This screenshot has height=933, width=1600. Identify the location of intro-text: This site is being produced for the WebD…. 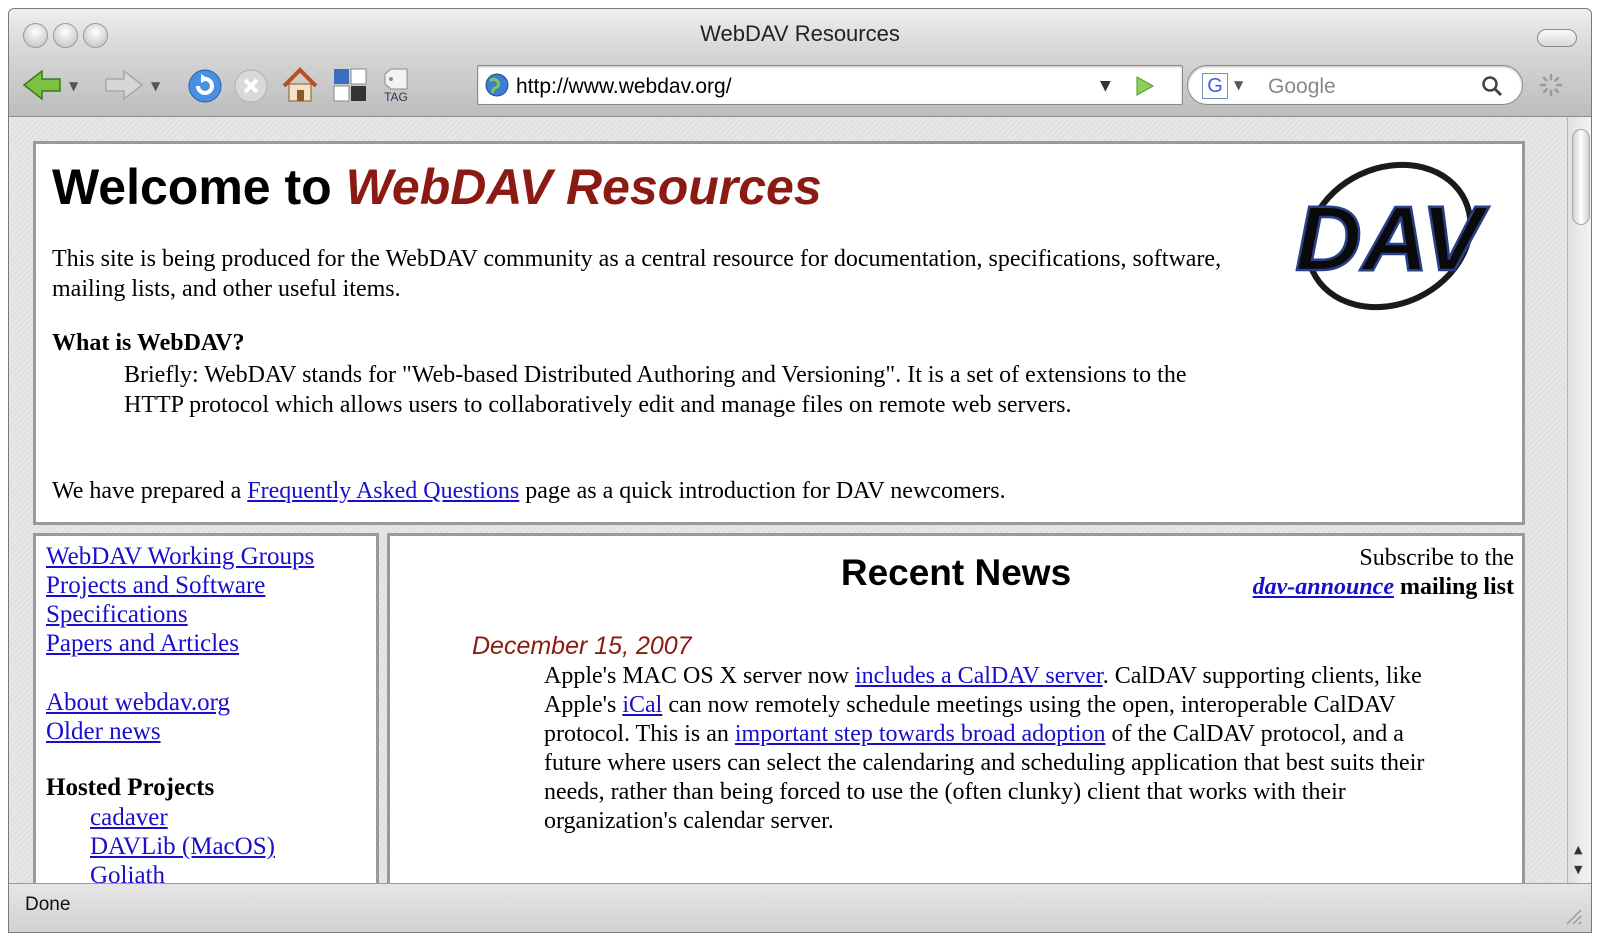
(637, 274).